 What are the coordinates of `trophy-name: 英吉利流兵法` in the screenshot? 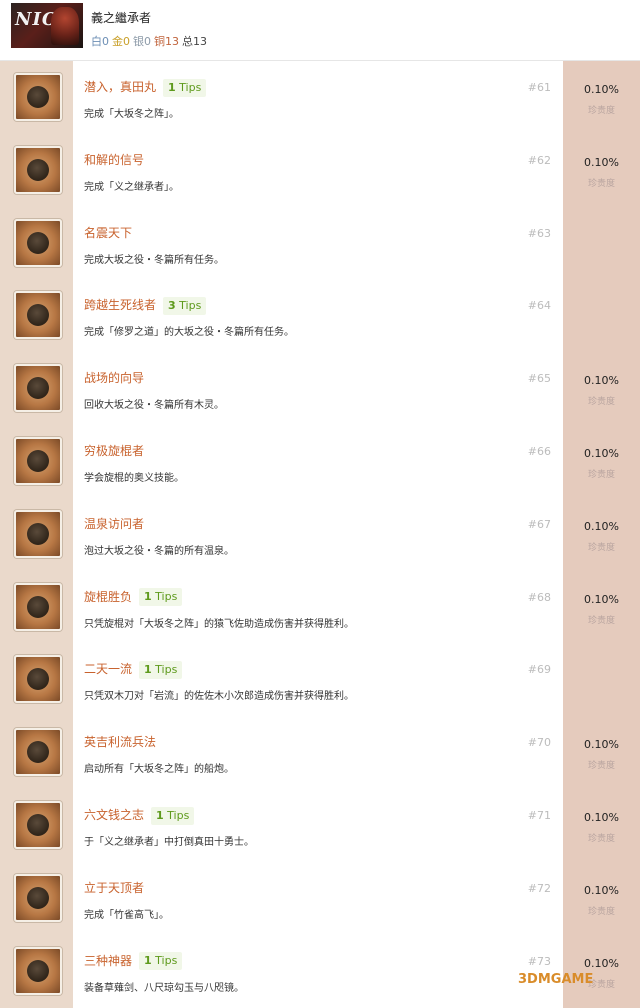 It's located at (120, 742).